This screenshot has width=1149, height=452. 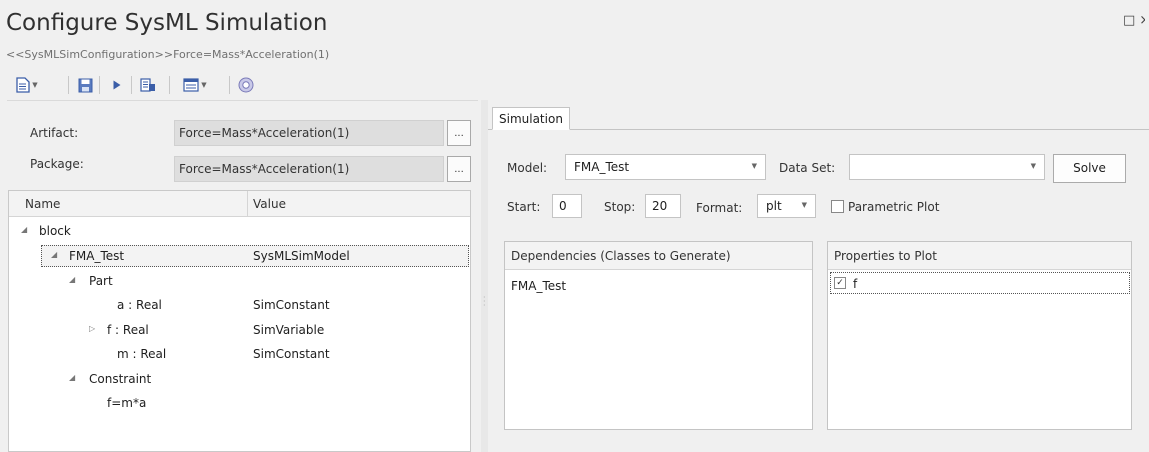 What do you see at coordinates (127, 403) in the screenshot?
I see `tree-row-name: f=m*a` at bounding box center [127, 403].